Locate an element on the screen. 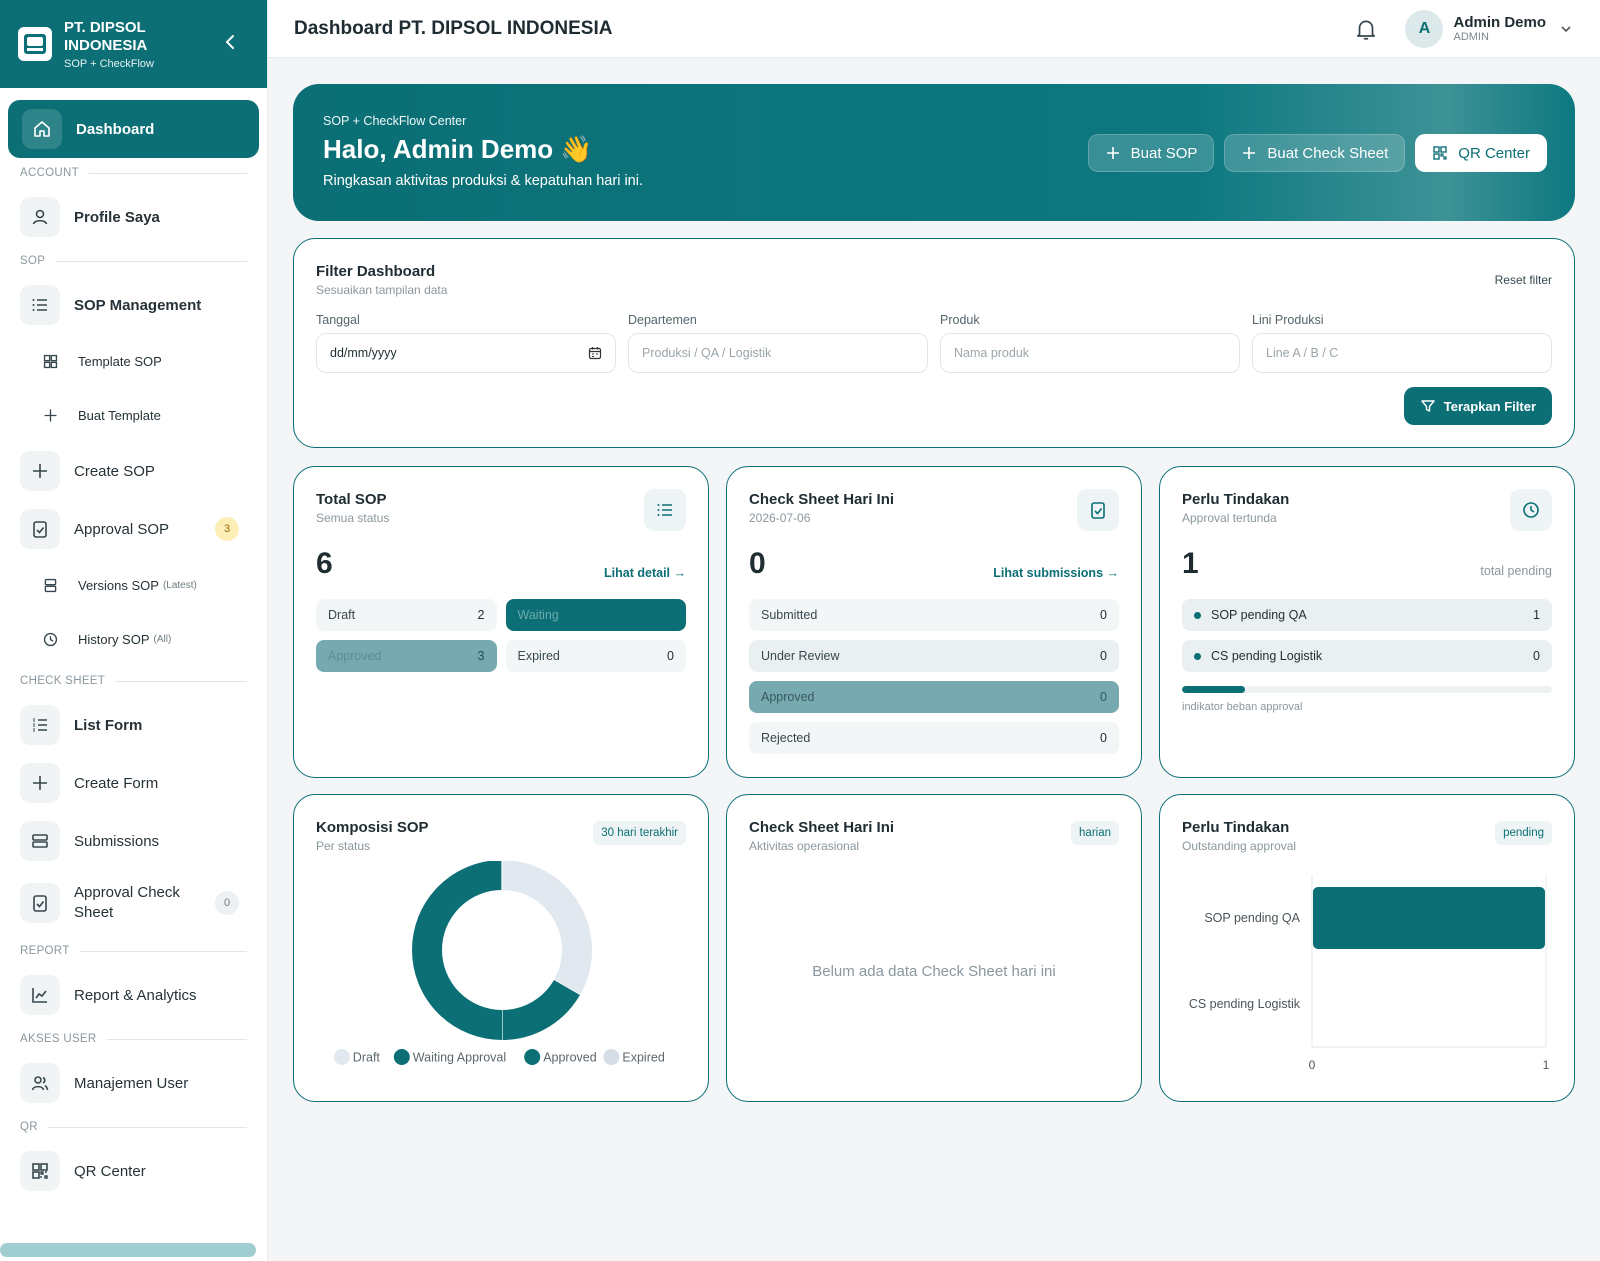  sidebar-item-label: Create Form is located at coordinates (116, 783).